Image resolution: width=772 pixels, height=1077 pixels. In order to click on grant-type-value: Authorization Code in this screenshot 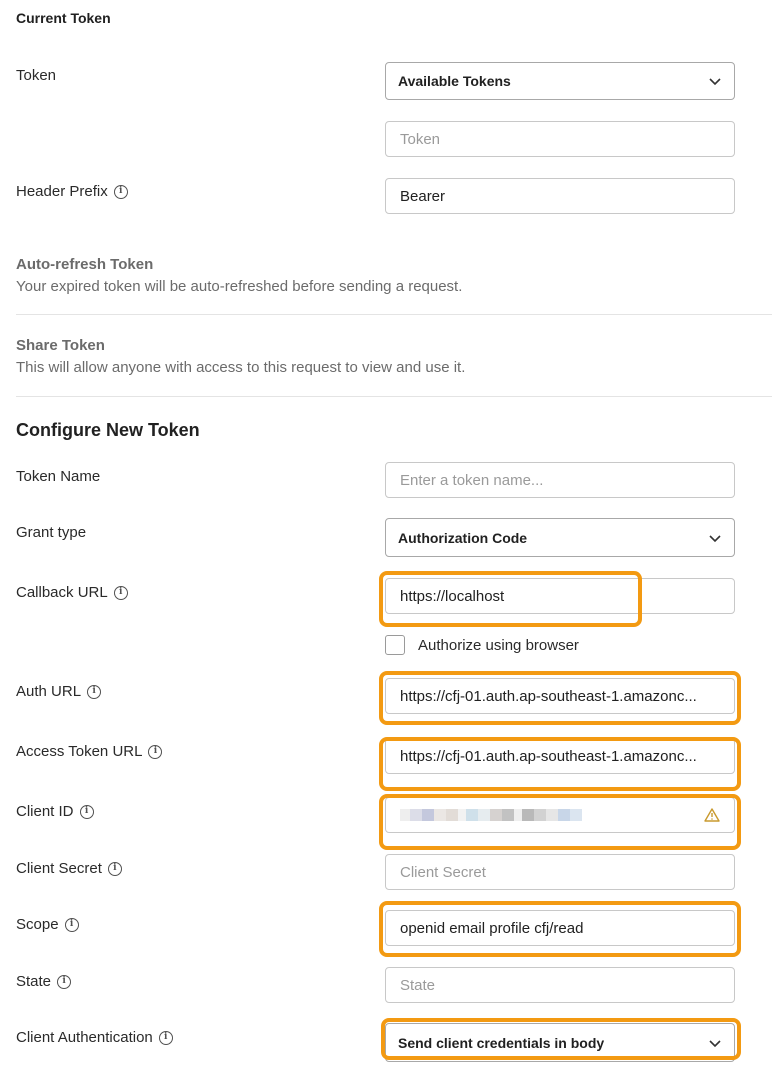, I will do `click(463, 537)`.